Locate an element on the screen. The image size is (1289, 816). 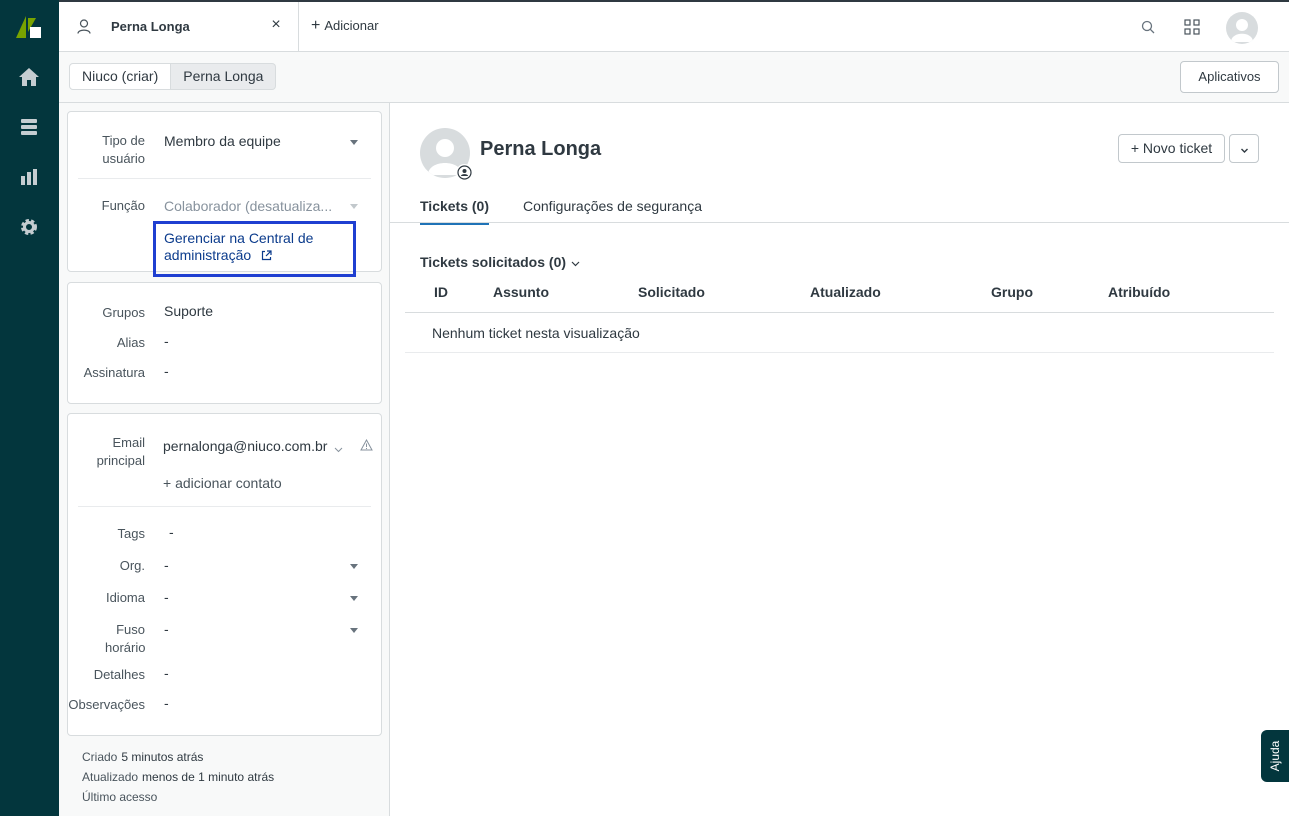
created-value: 5 minutos atrás is located at coordinates (162, 757).